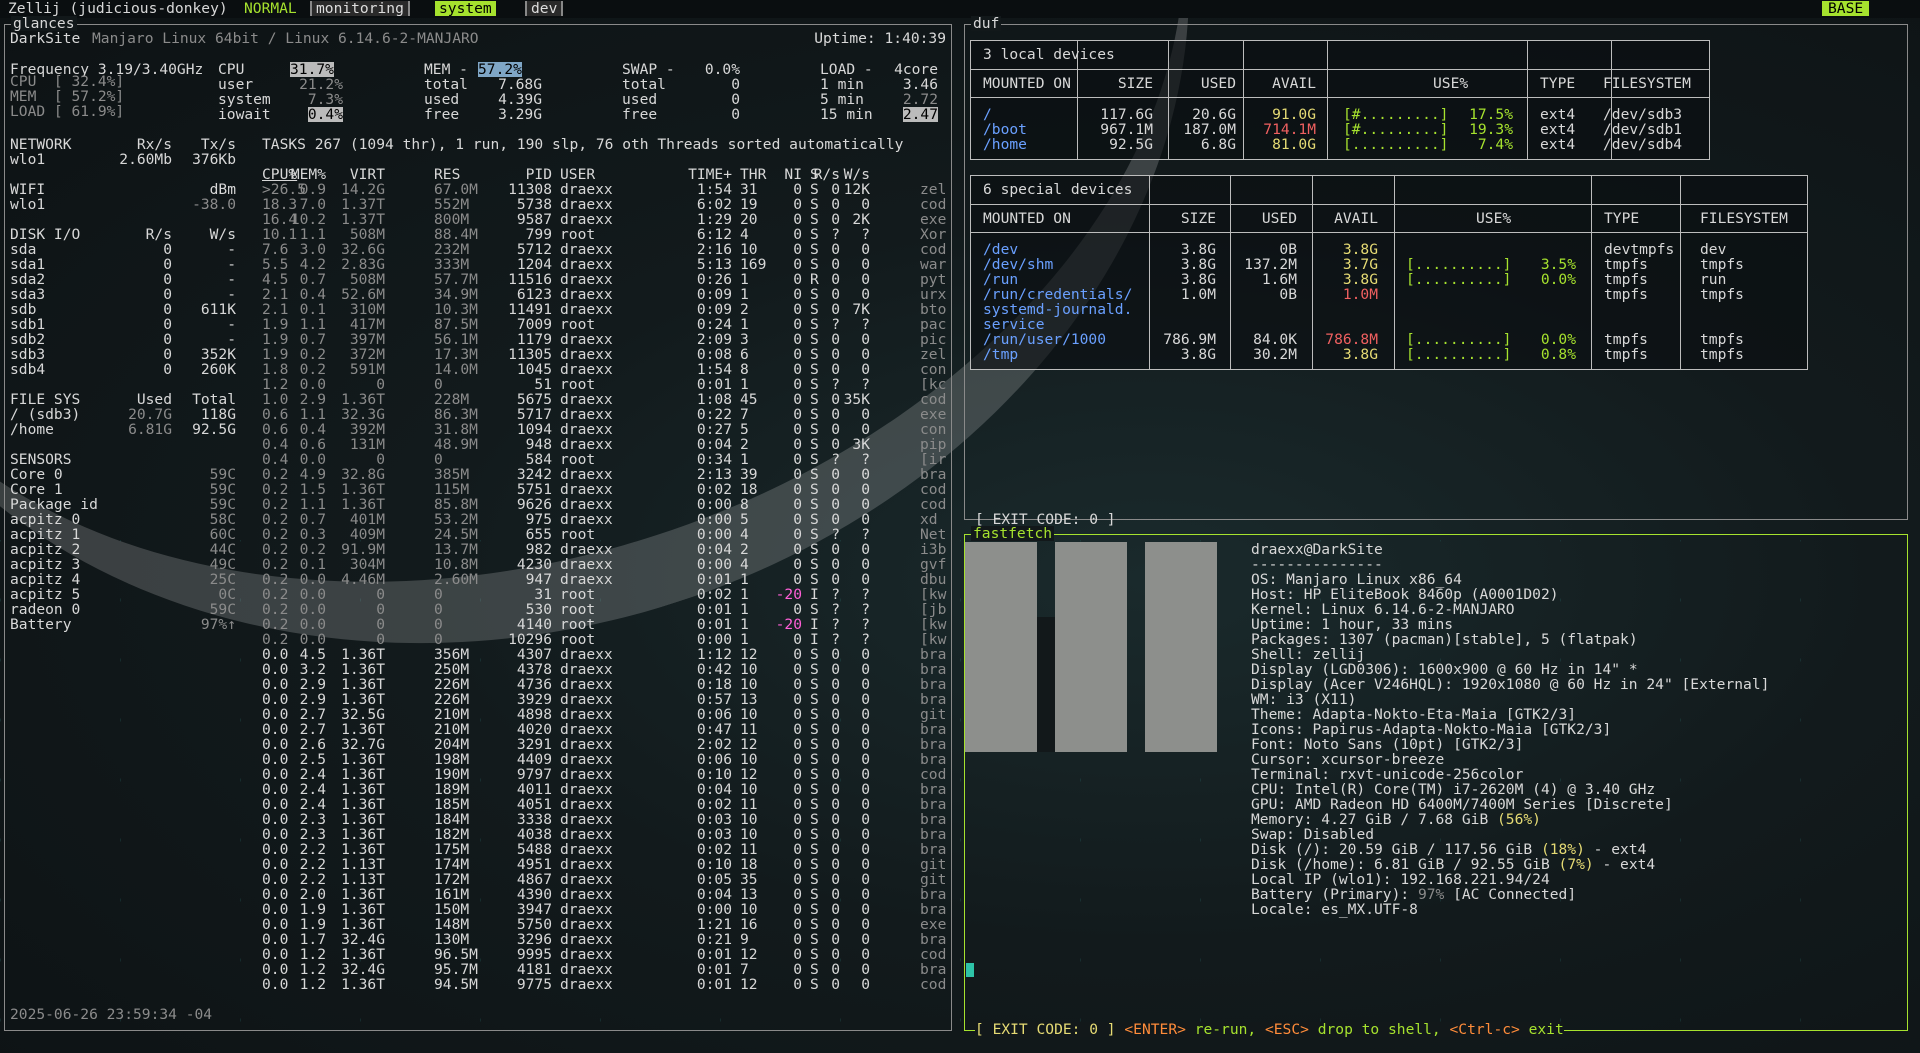 This screenshot has width=1920, height=1053. What do you see at coordinates (1018, 264) in the screenshot?
I see `duf-special-mount: /dev/shm` at bounding box center [1018, 264].